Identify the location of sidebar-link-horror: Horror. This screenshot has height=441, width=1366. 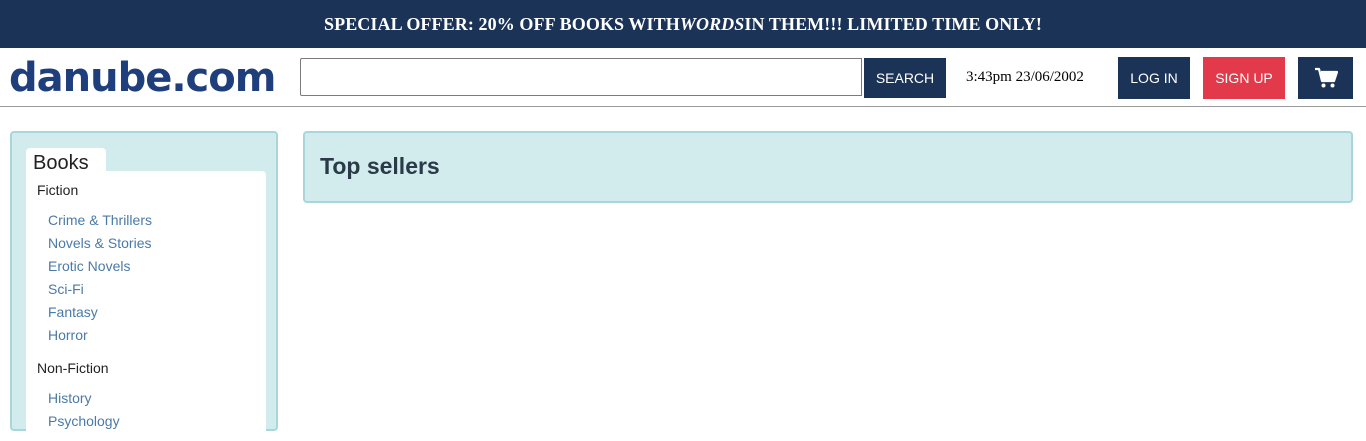
(68, 335).